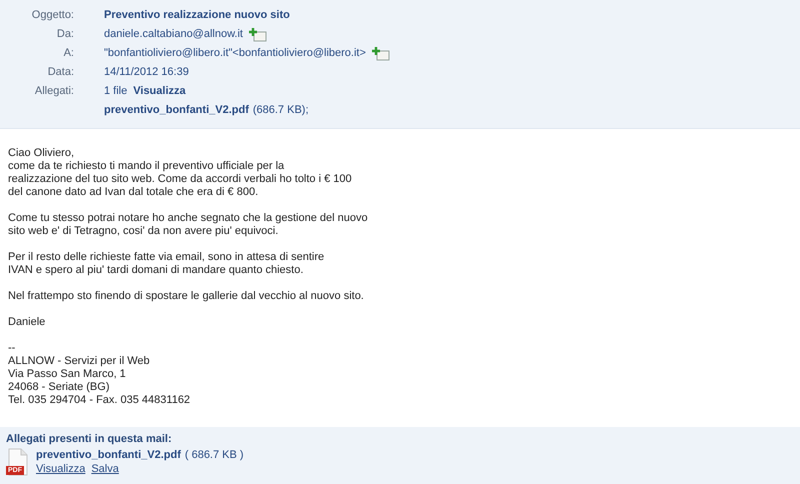 The height and width of the screenshot is (484, 800). I want to click on field-label: A:, so click(68, 53).